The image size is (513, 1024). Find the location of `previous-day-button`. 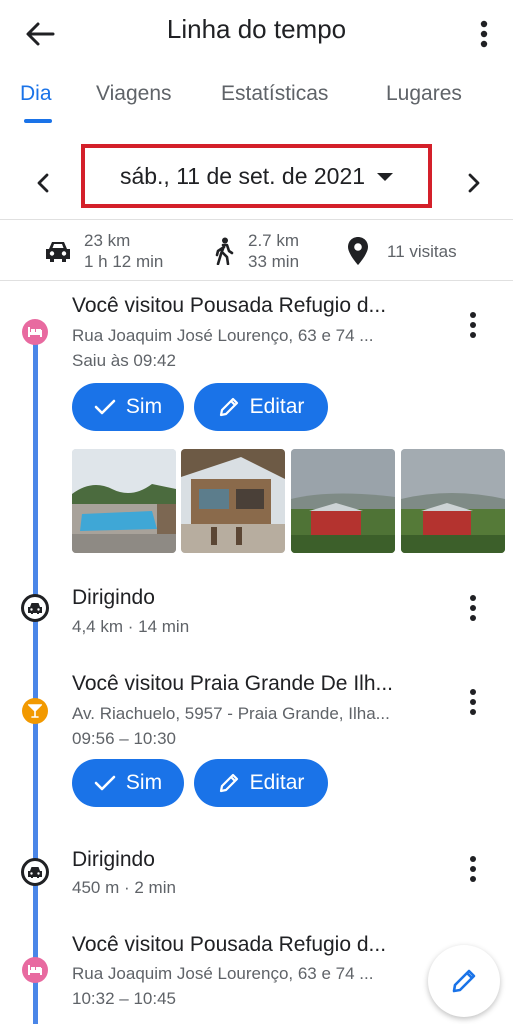

previous-day-button is located at coordinates (43, 183).